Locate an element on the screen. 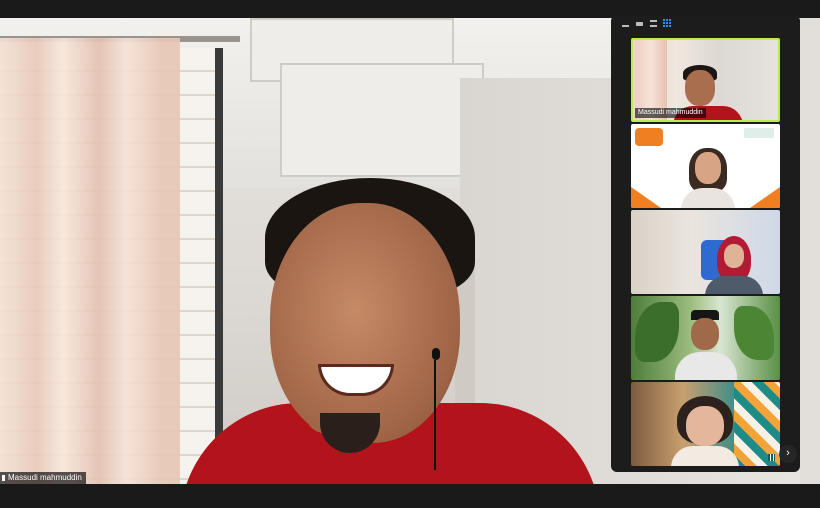  grid-view-icon is located at coordinates (667, 23).